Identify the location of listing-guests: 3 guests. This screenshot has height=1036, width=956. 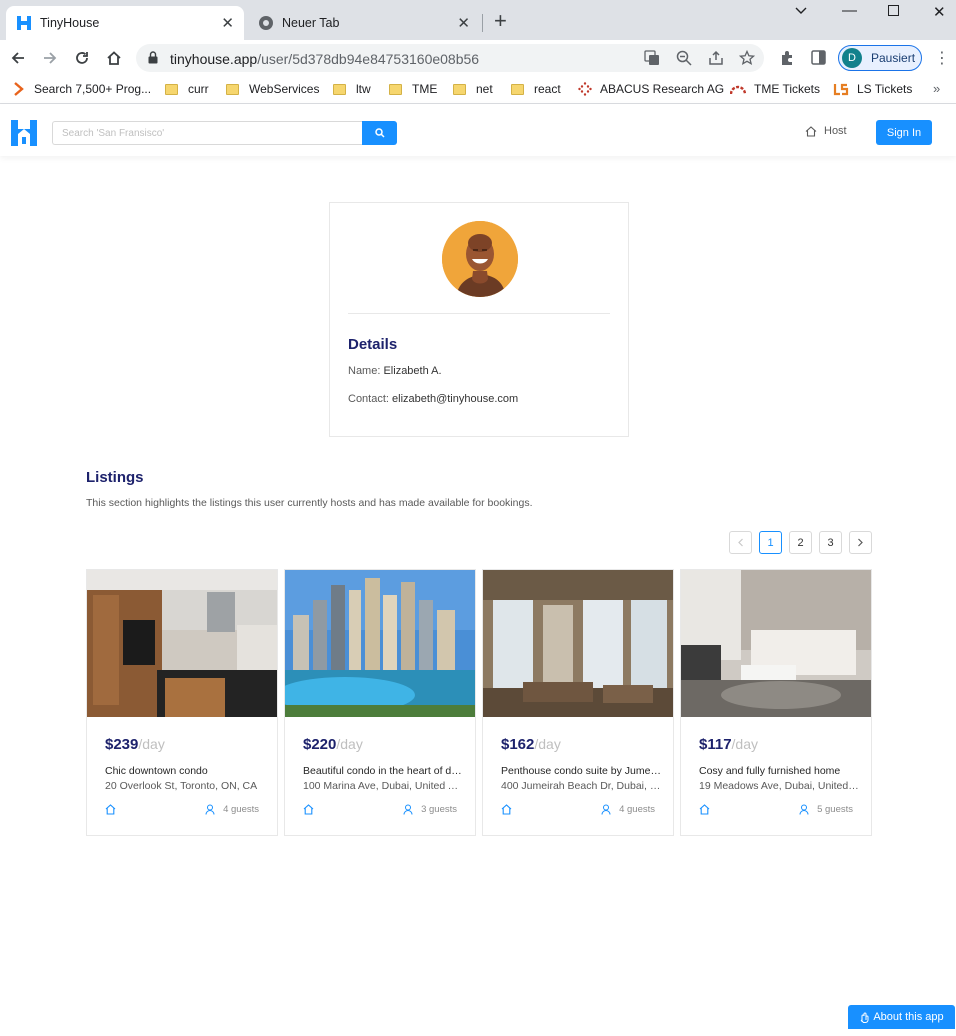
(430, 809).